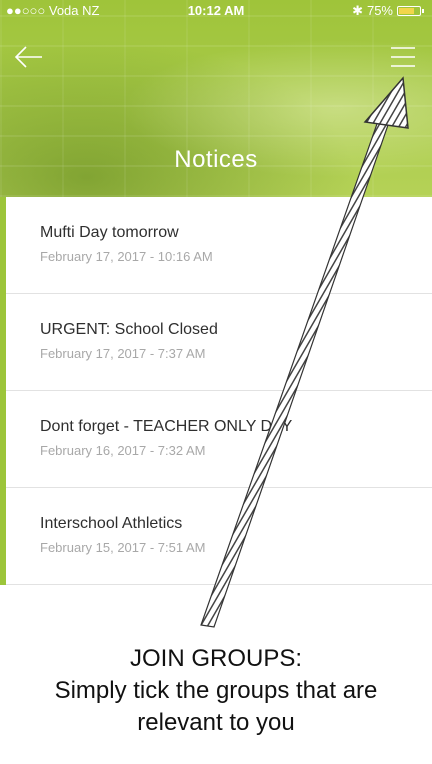  I want to click on caption-heading: JOIN GROUPS:, so click(216, 658).